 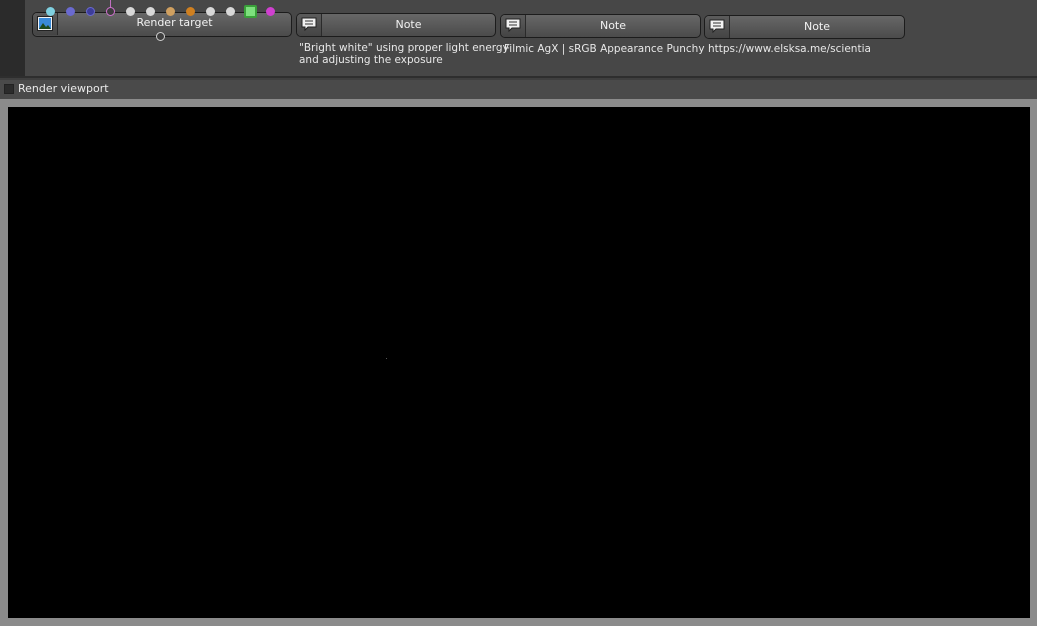 What do you see at coordinates (789, 49) in the screenshot?
I see `note-text-3: https://www.elsksa.me/scientia` at bounding box center [789, 49].